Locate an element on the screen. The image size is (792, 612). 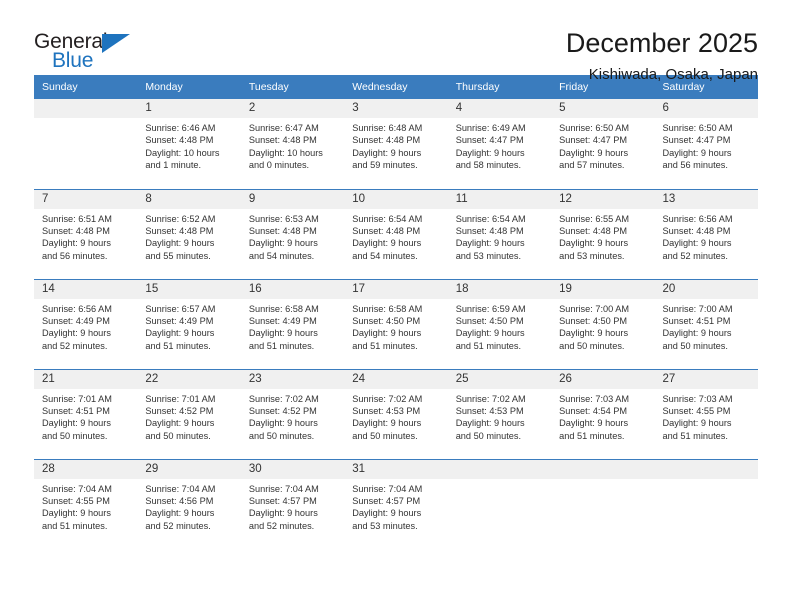
day-sunrise-text: Sunrise: 7:00 AM is located at coordinates (594, 308).